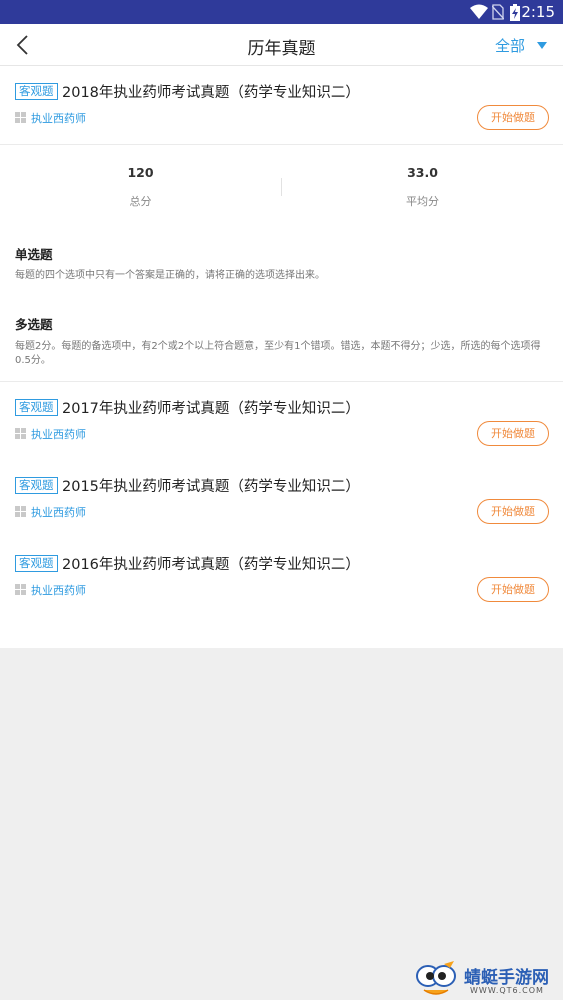  I want to click on average-score: 33.0 平均分, so click(422, 177).